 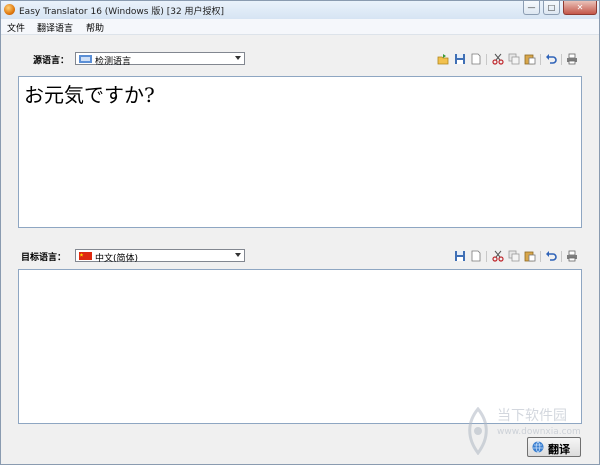 I want to click on open-file-icon, so click(x=443, y=59).